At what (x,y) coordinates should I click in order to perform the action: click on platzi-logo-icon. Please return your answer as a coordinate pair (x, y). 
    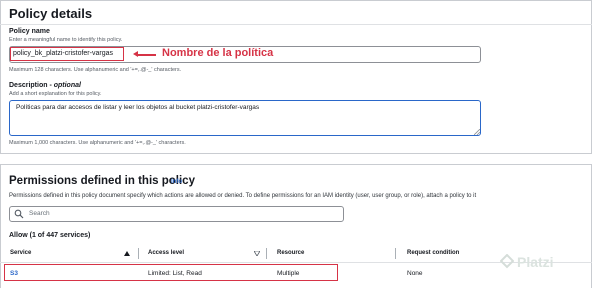
    Looking at the image, I should click on (507, 261).